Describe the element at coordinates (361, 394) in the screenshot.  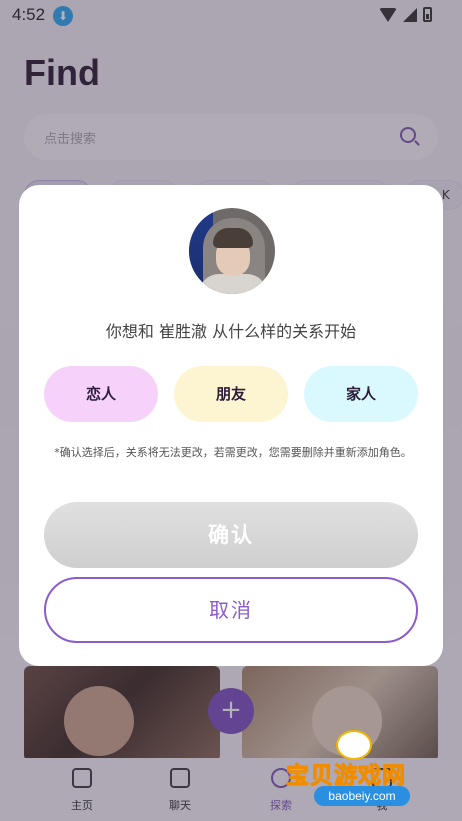
I see `relation-family-button: 家人` at that location.